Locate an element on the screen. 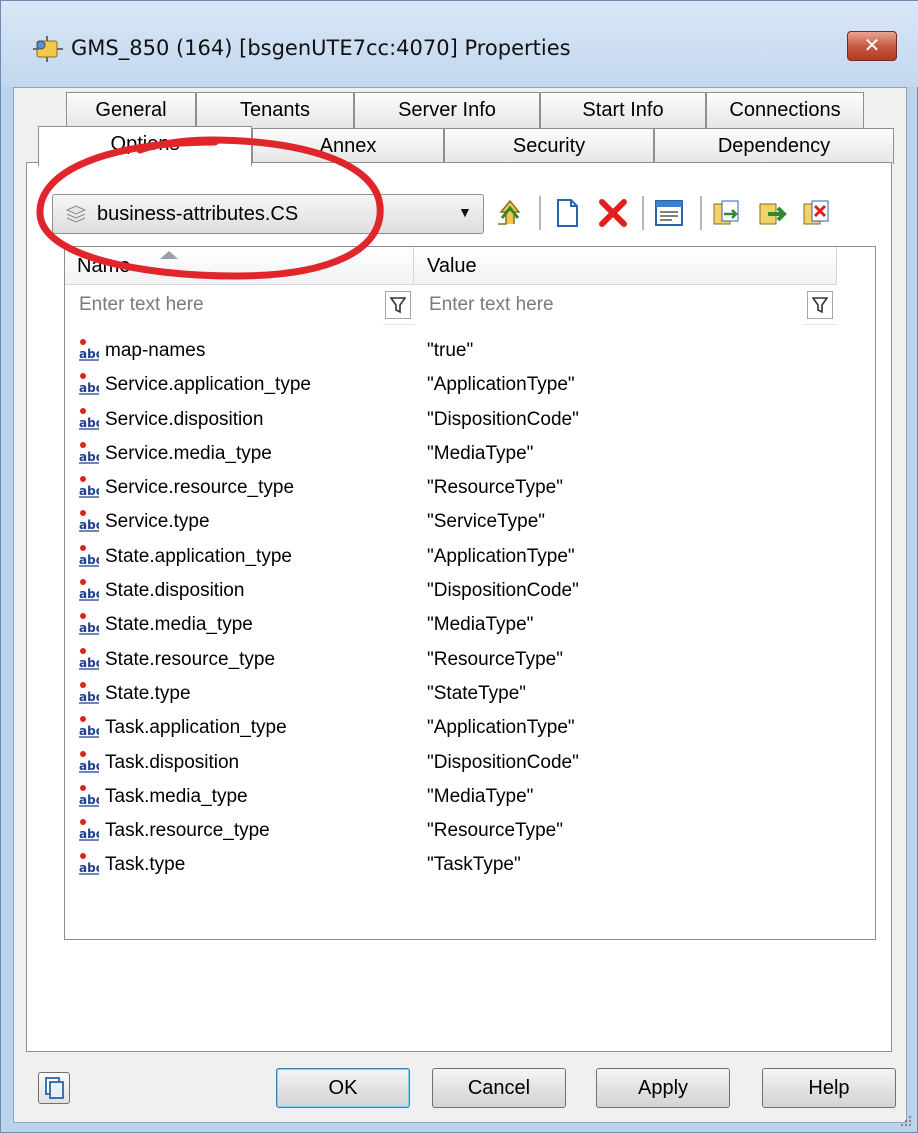 The width and height of the screenshot is (918, 1133). column-header-value: Value is located at coordinates (452, 266).